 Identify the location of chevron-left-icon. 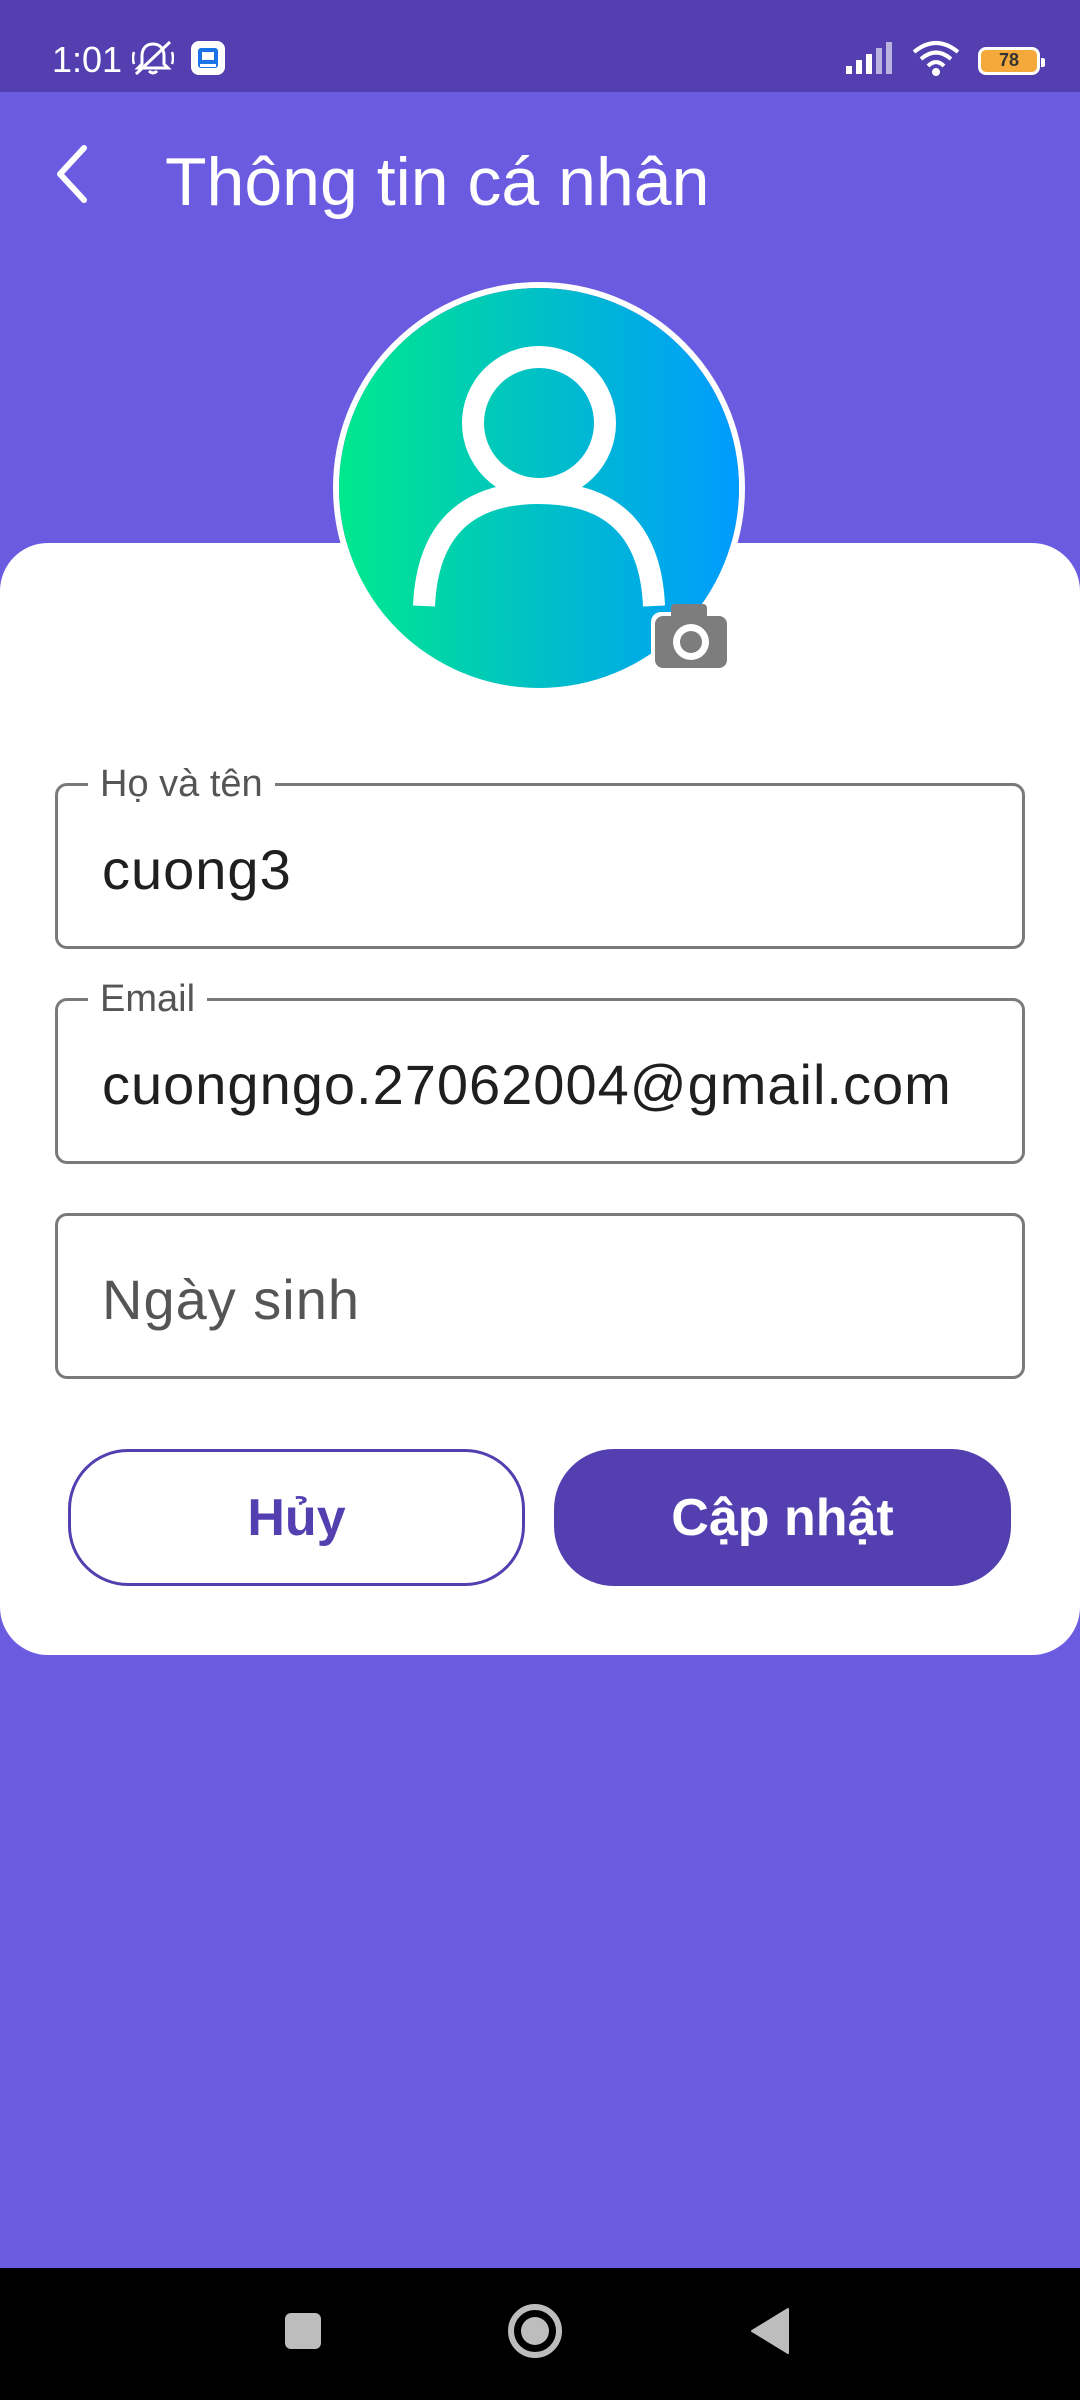
(74, 176).